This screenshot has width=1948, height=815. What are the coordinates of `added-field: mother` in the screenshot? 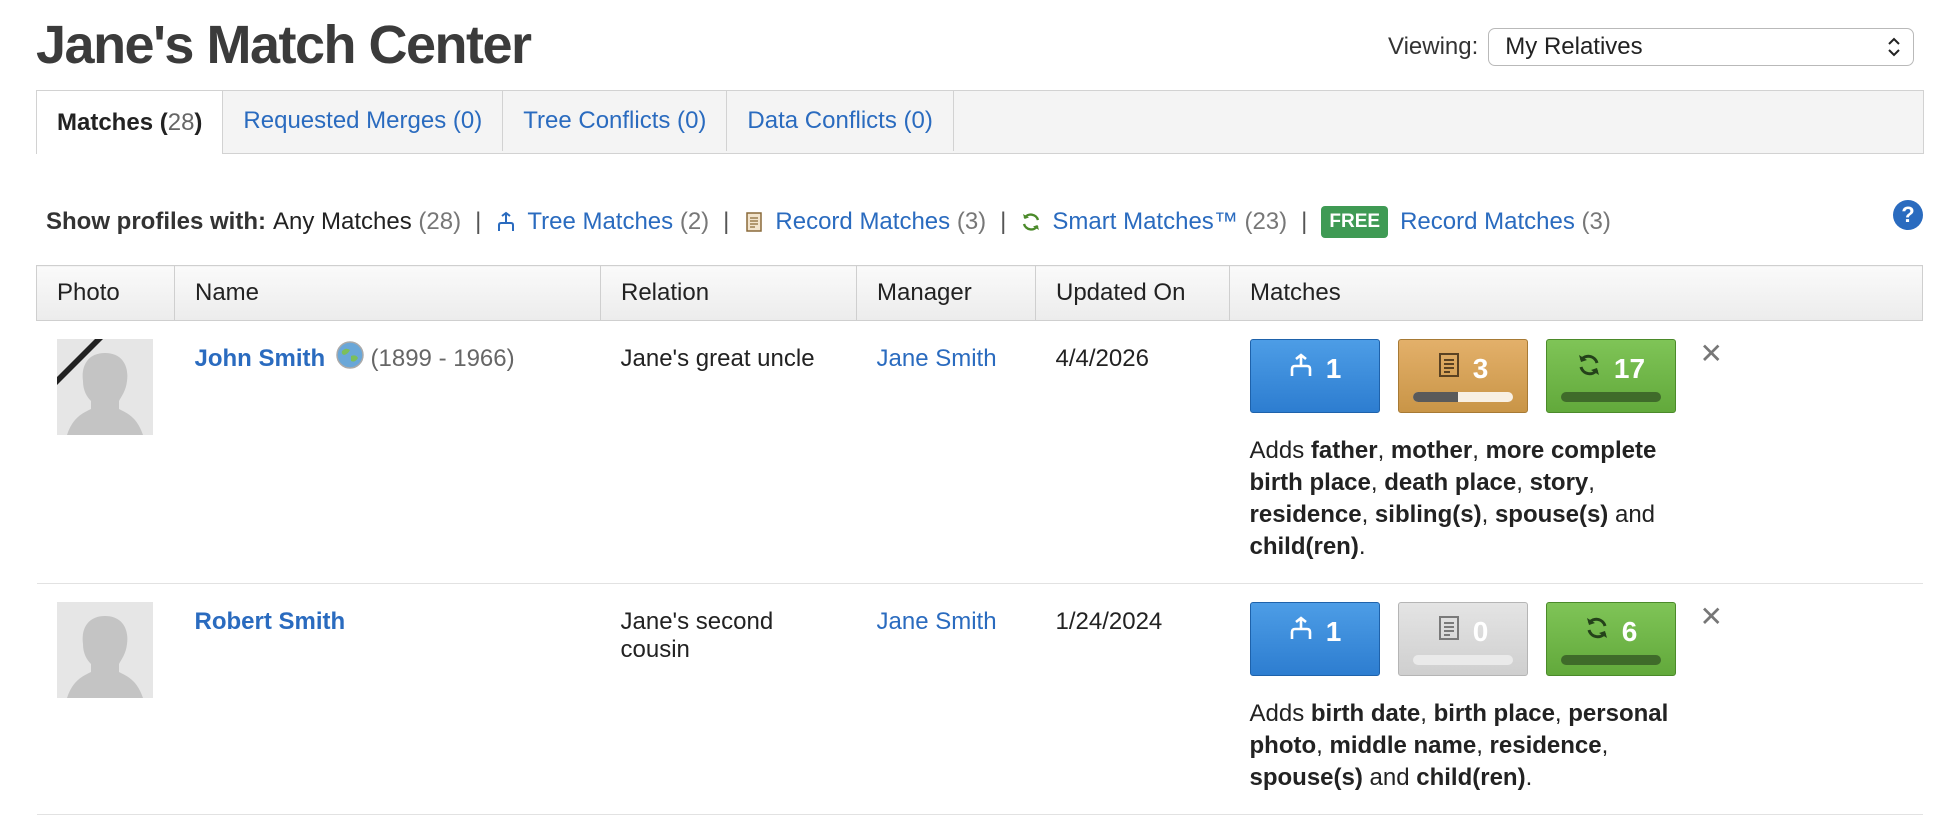 It's located at (1431, 450).